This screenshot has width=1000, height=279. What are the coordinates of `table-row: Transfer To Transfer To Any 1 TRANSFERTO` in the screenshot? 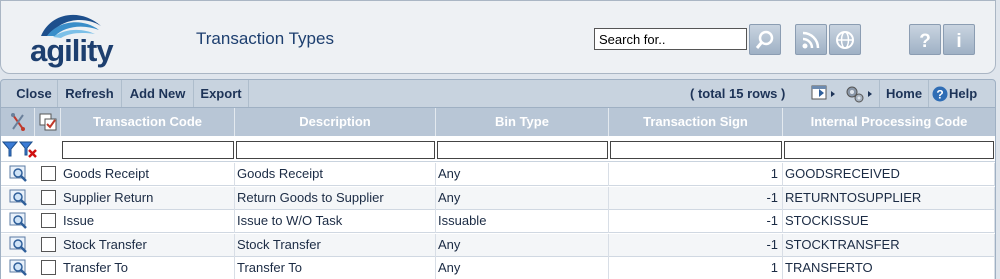 It's located at (498, 268).